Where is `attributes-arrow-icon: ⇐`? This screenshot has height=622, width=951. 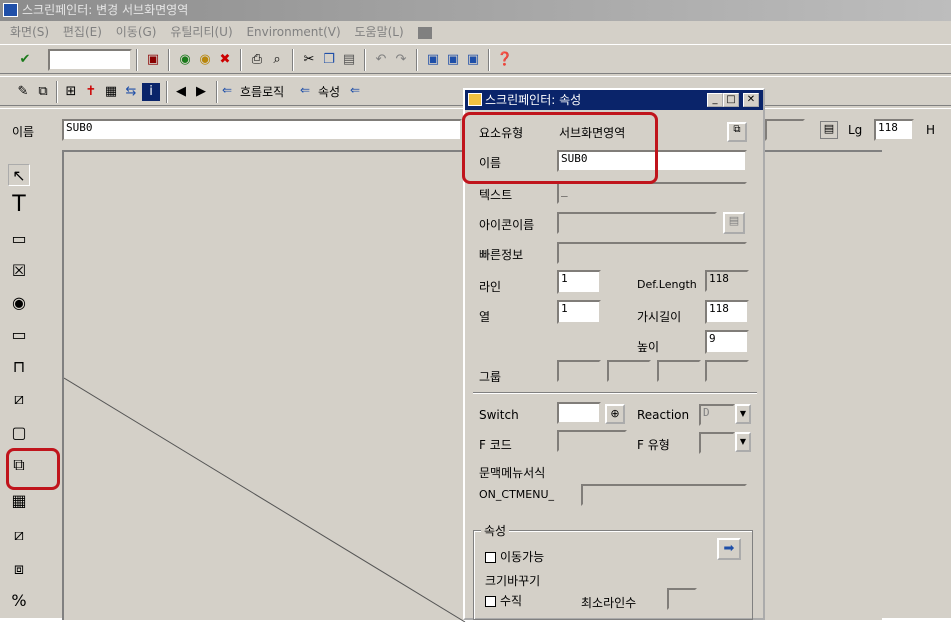
attributes-arrow-icon: ⇐ is located at coordinates (305, 90).